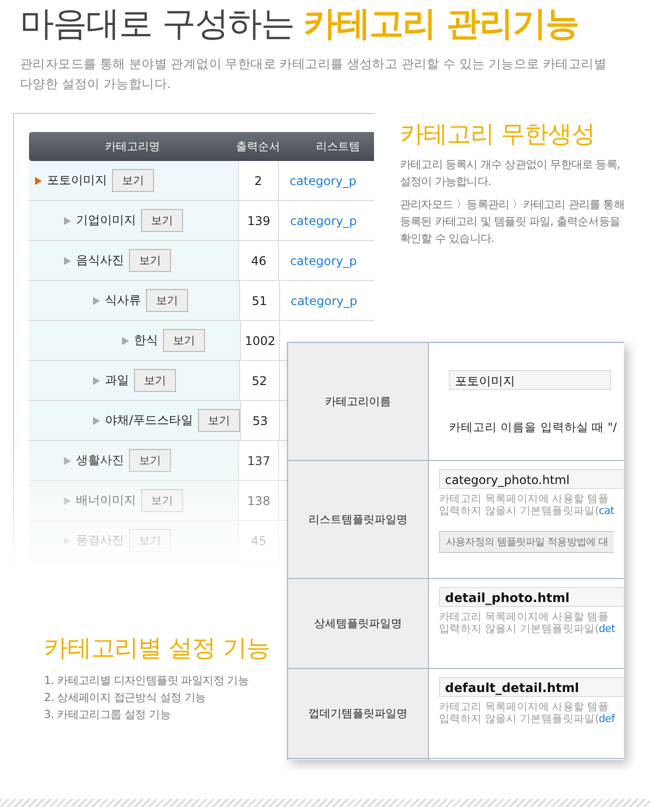  I want to click on order-value: 46, so click(258, 261).